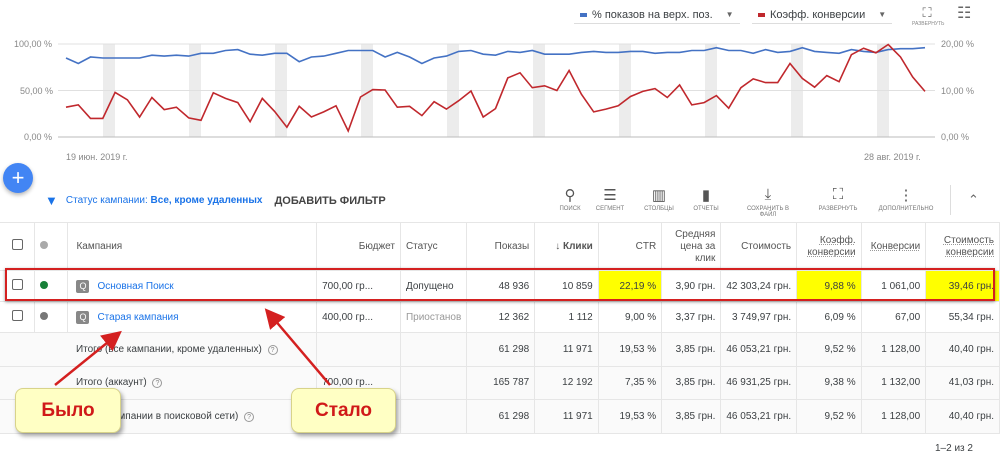 The height and width of the screenshot is (467, 1000). I want to click on header-ctr: CTR, so click(630, 246).